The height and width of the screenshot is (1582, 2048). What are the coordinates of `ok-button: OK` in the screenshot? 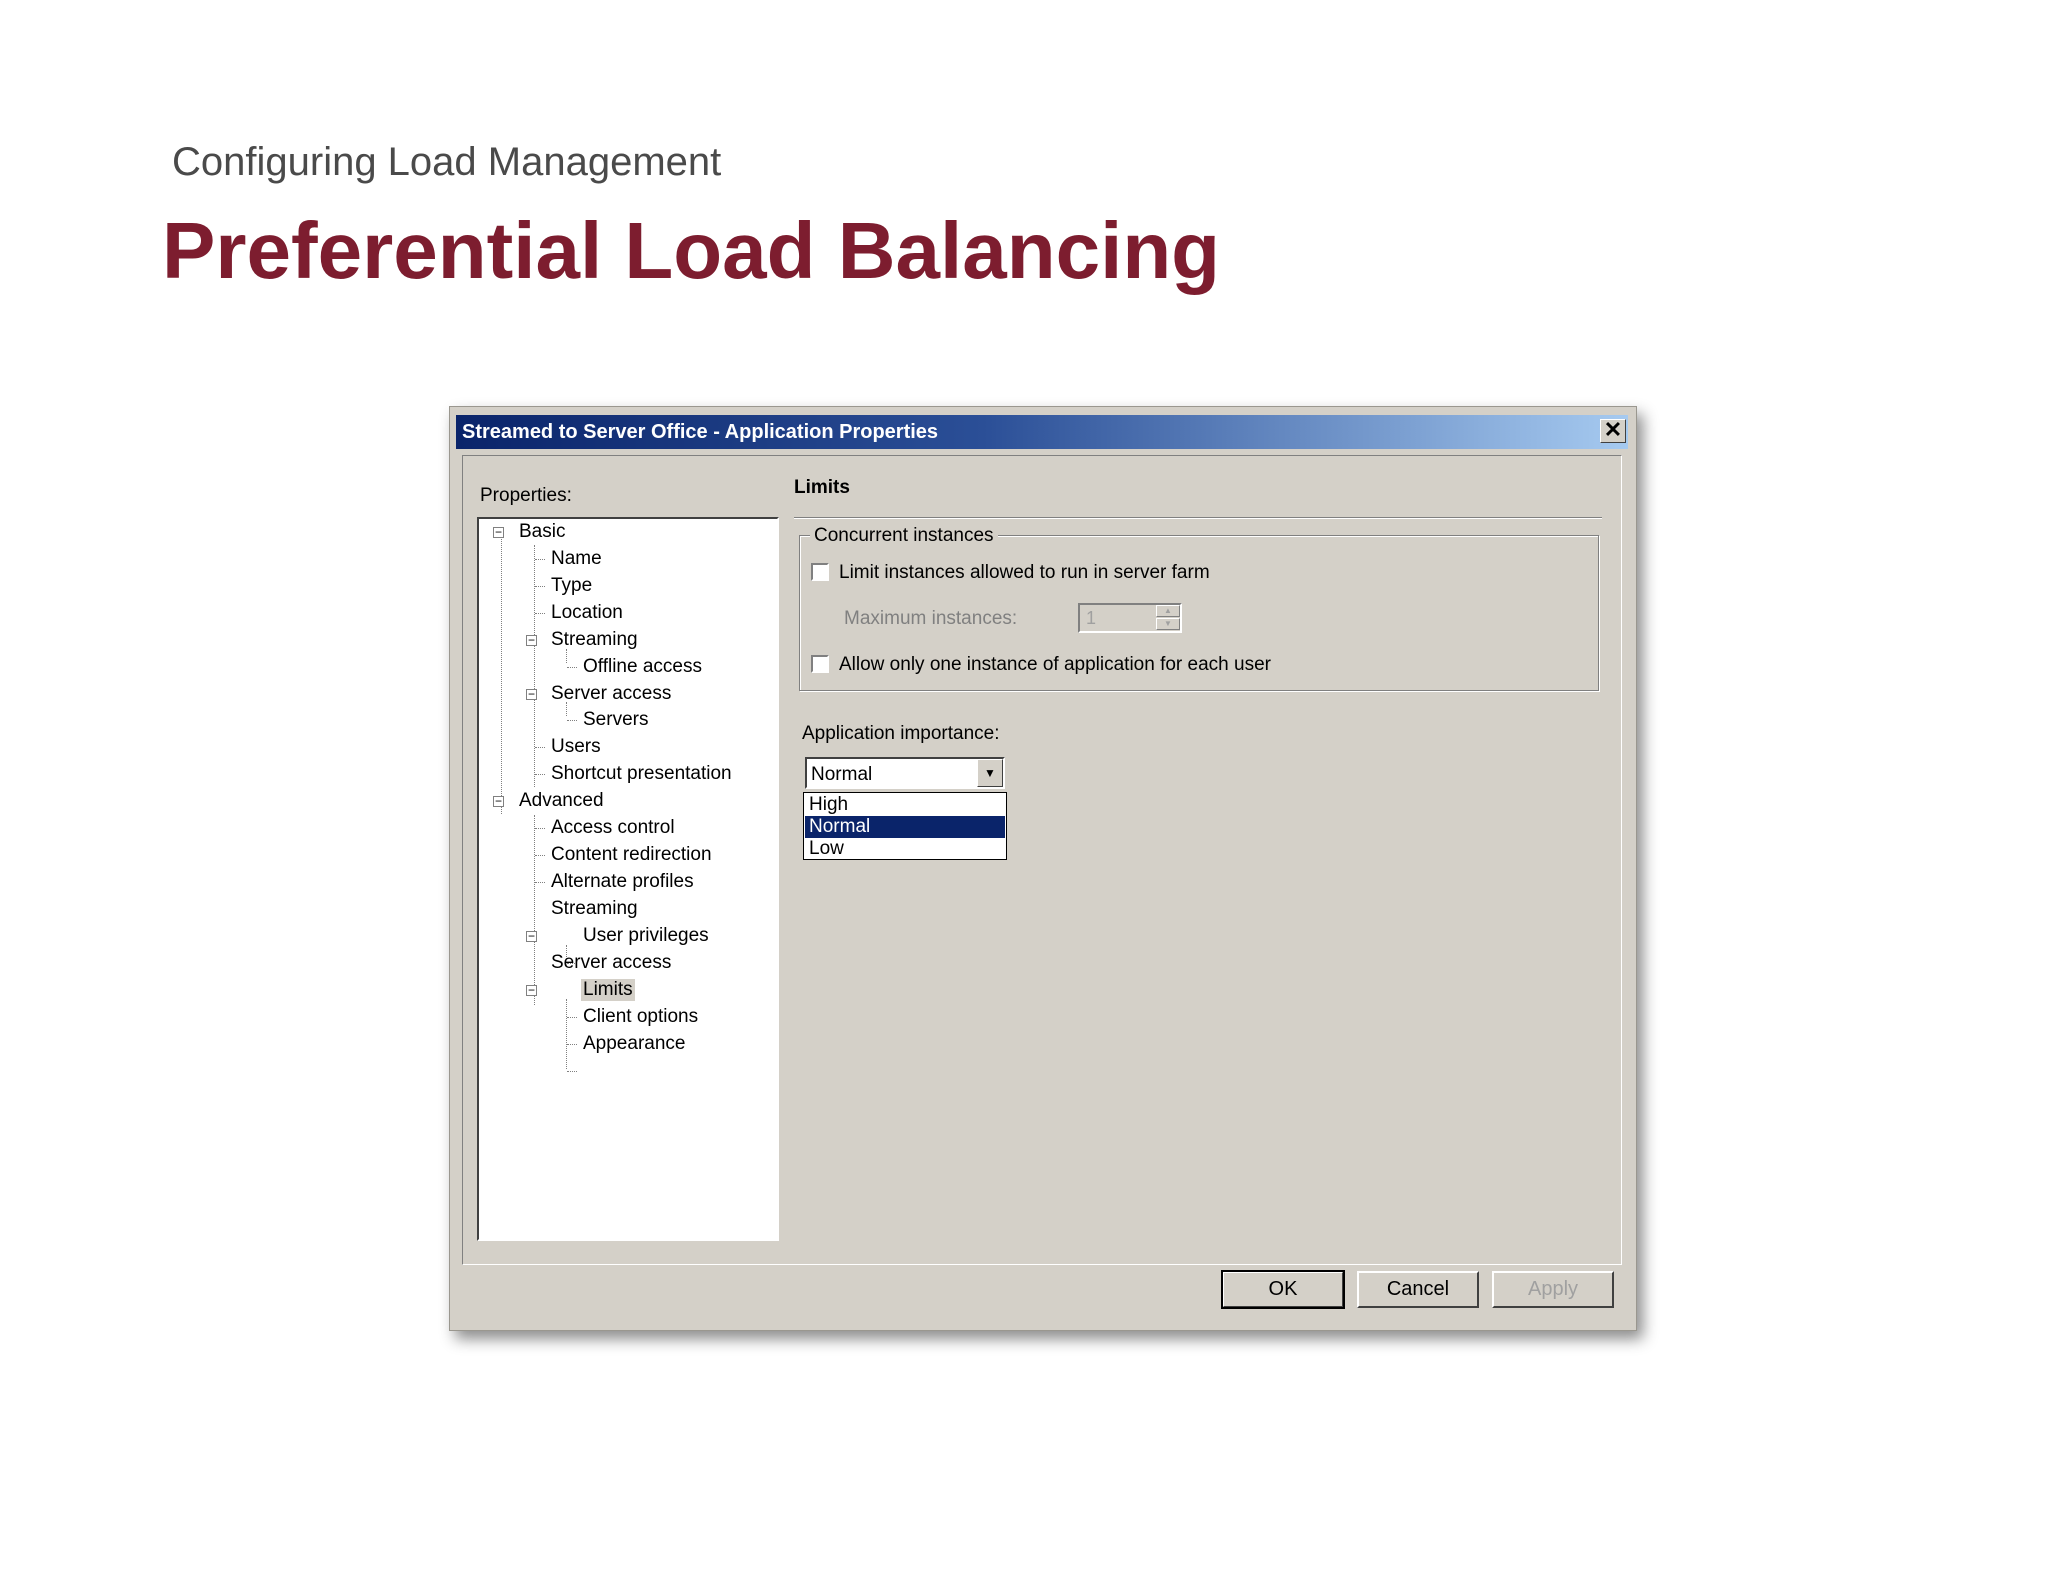 It's located at (1283, 1289).